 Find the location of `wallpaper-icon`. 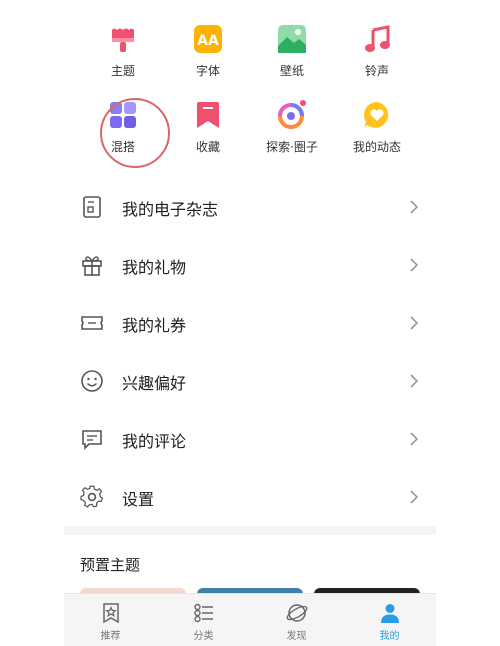

wallpaper-icon is located at coordinates (292, 39).